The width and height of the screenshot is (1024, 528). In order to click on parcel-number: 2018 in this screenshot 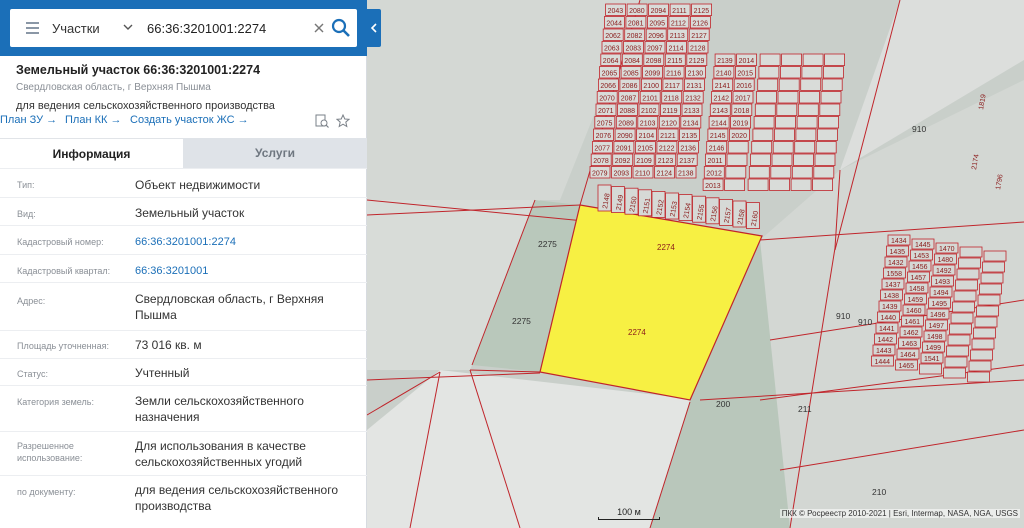, I will do `click(742, 111)`.